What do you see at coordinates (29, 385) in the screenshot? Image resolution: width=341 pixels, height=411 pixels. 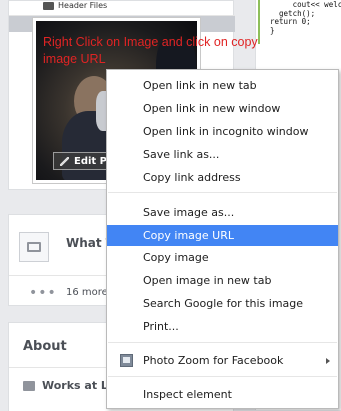 I see `briefcase-icon` at bounding box center [29, 385].